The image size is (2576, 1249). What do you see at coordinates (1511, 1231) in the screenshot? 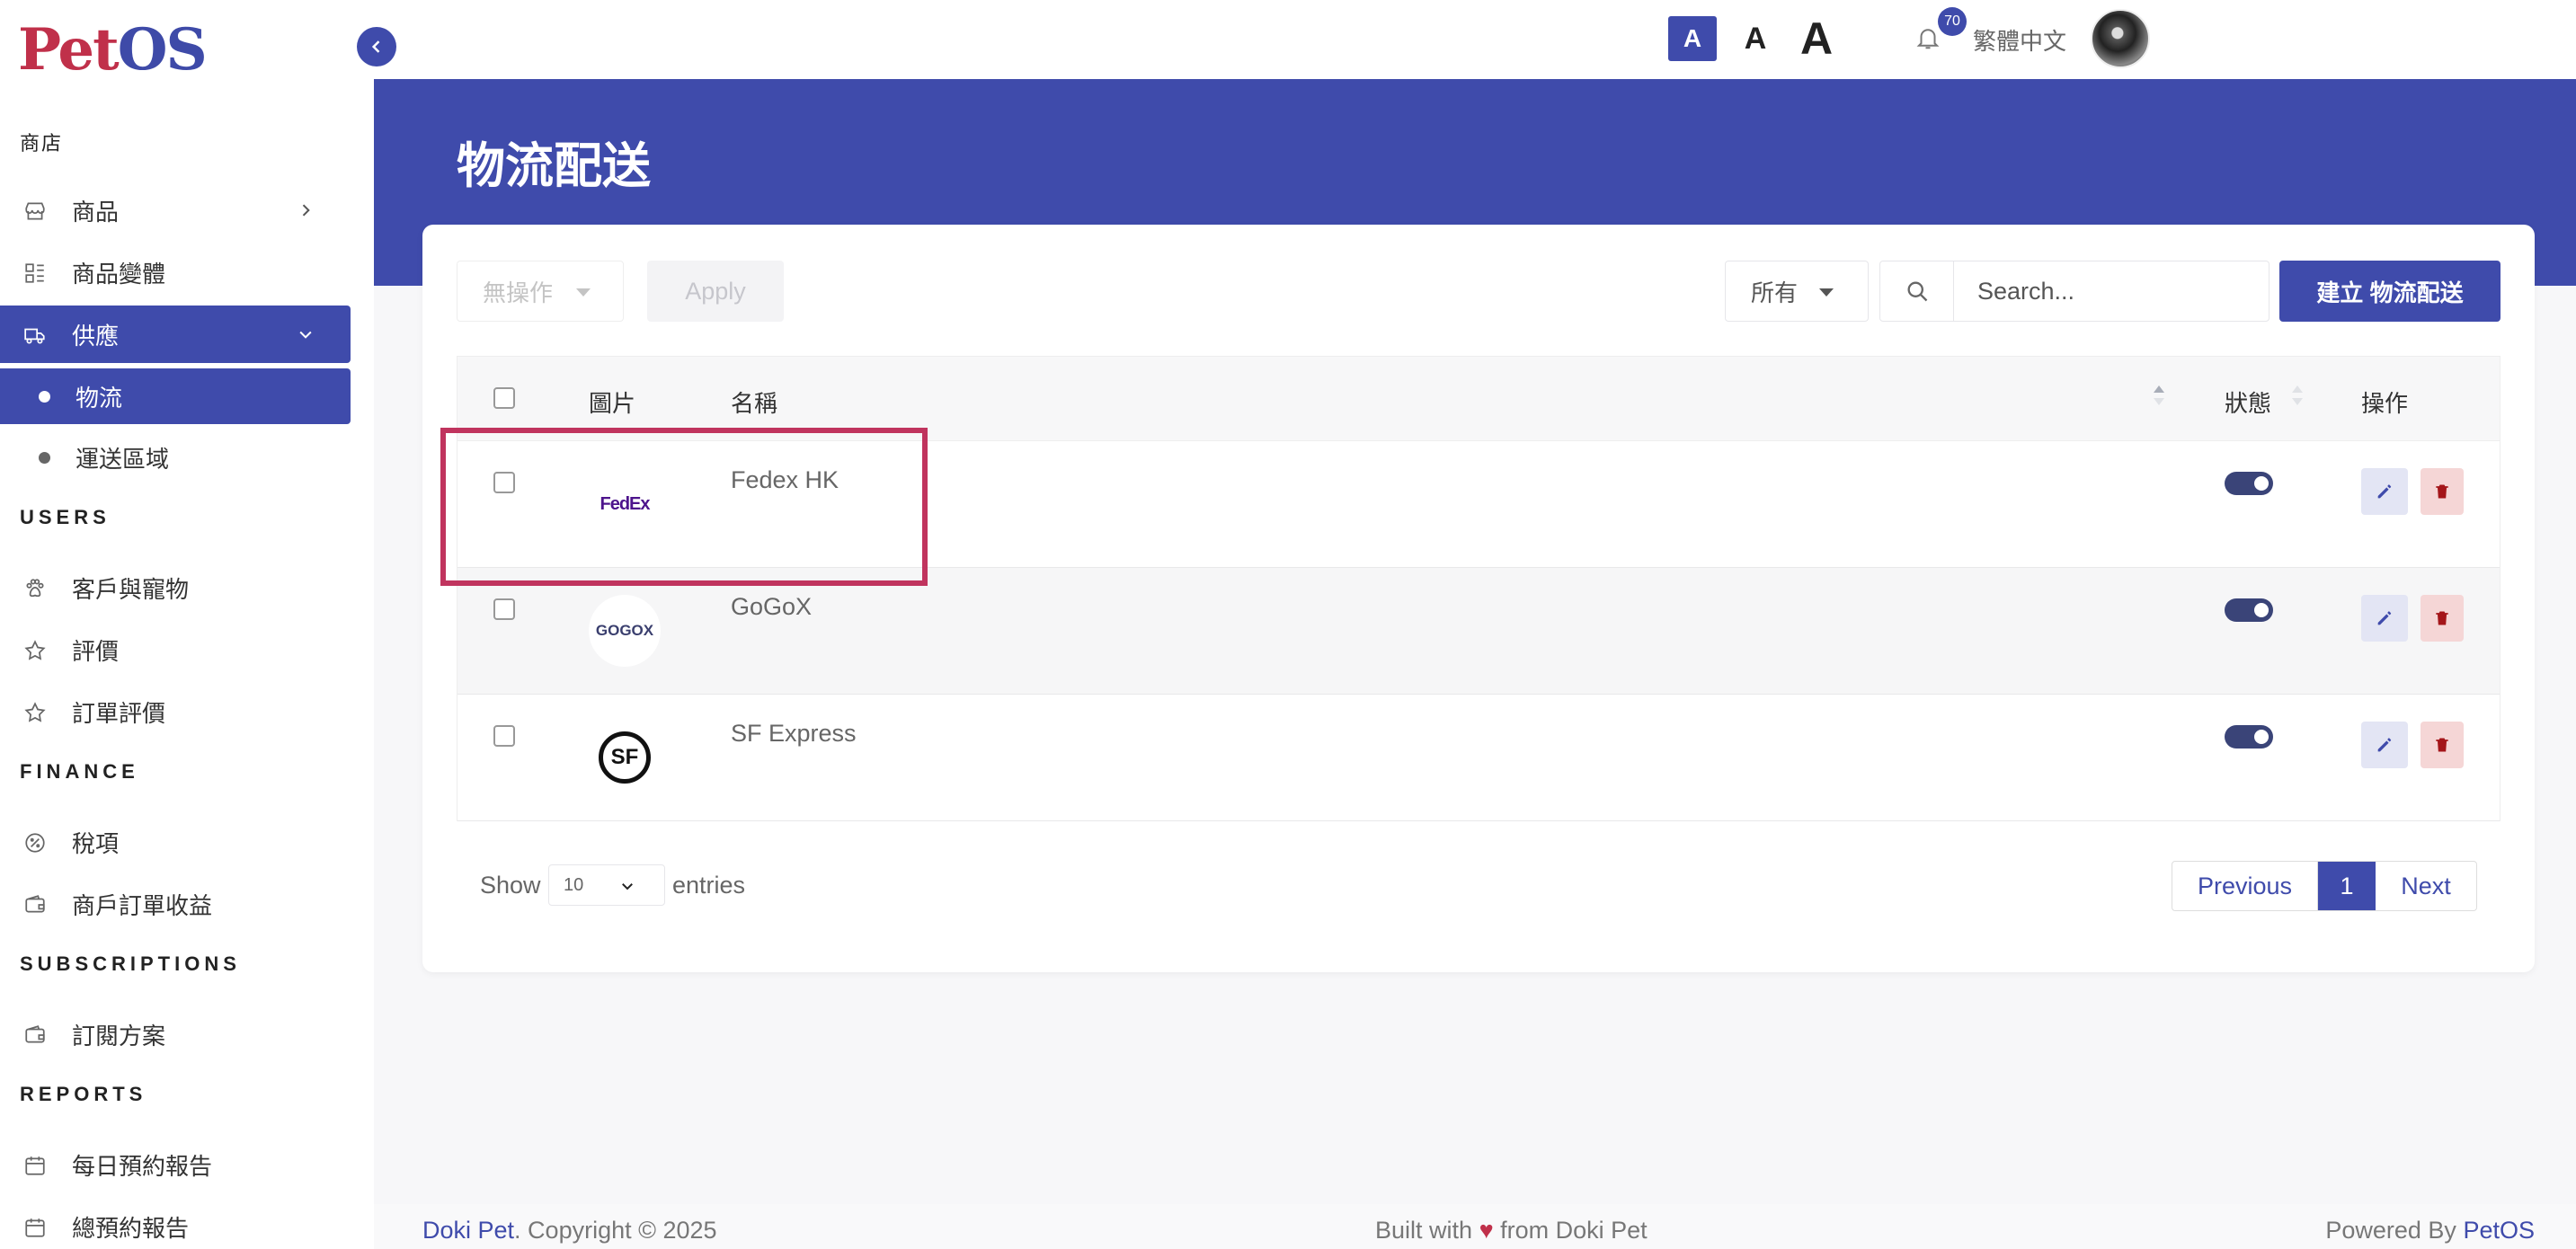
I see `footer-built-with: Built with ♥ from Doki Pet` at bounding box center [1511, 1231].